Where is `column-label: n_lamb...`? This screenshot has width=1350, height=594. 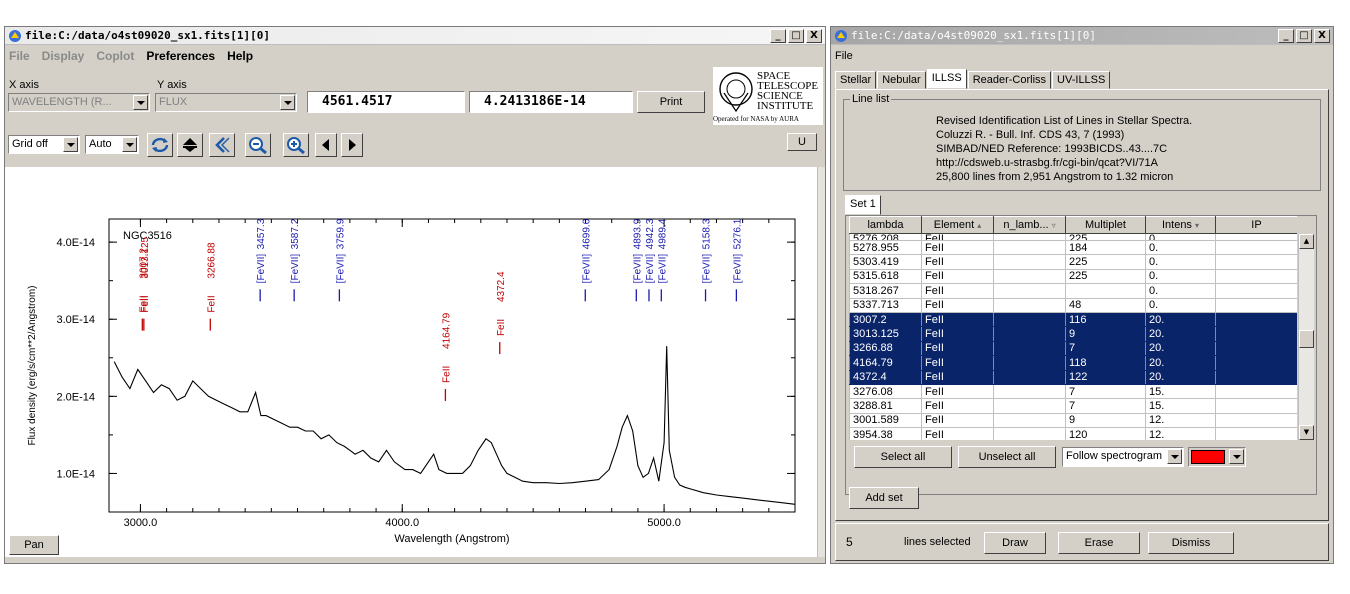
column-label: n_lamb... is located at coordinates (1026, 225).